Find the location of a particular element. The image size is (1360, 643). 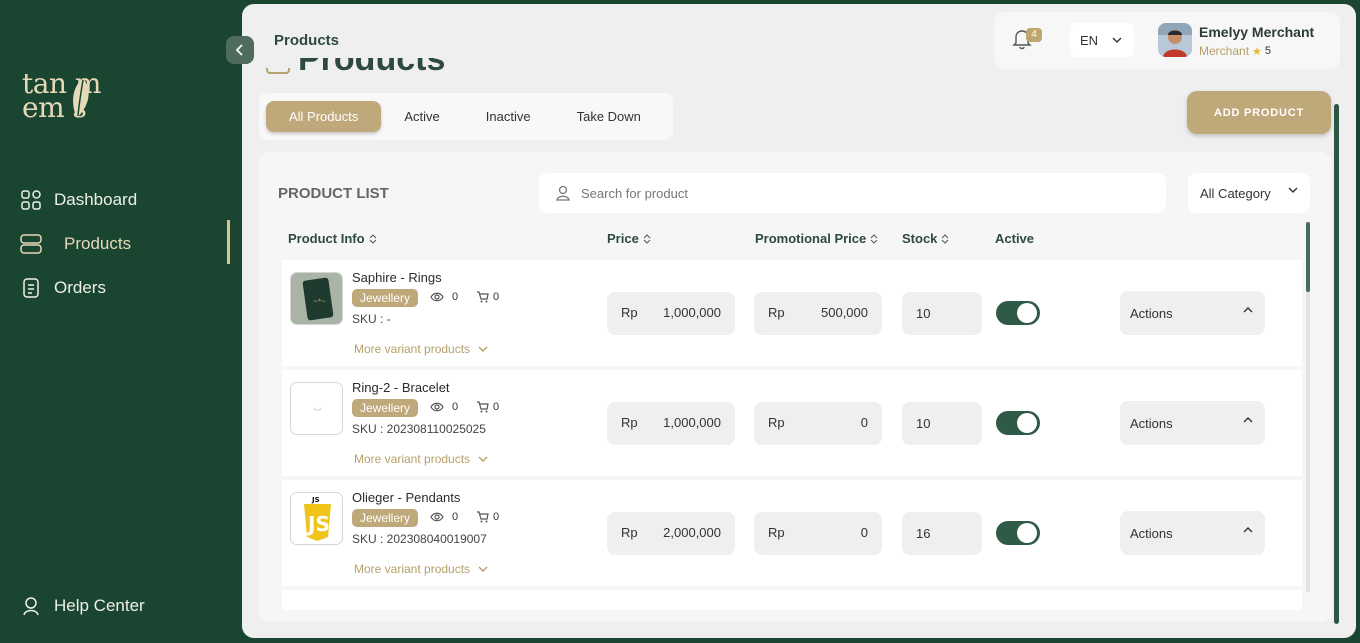

tab-take-down: Take Down is located at coordinates (609, 116).